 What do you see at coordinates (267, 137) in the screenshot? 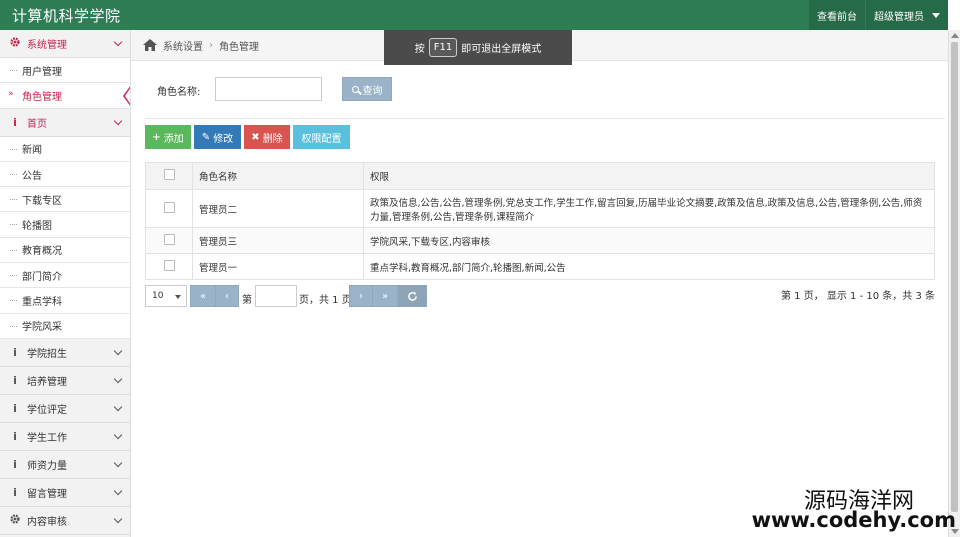
I see `delete-button: ✖ 删除` at bounding box center [267, 137].